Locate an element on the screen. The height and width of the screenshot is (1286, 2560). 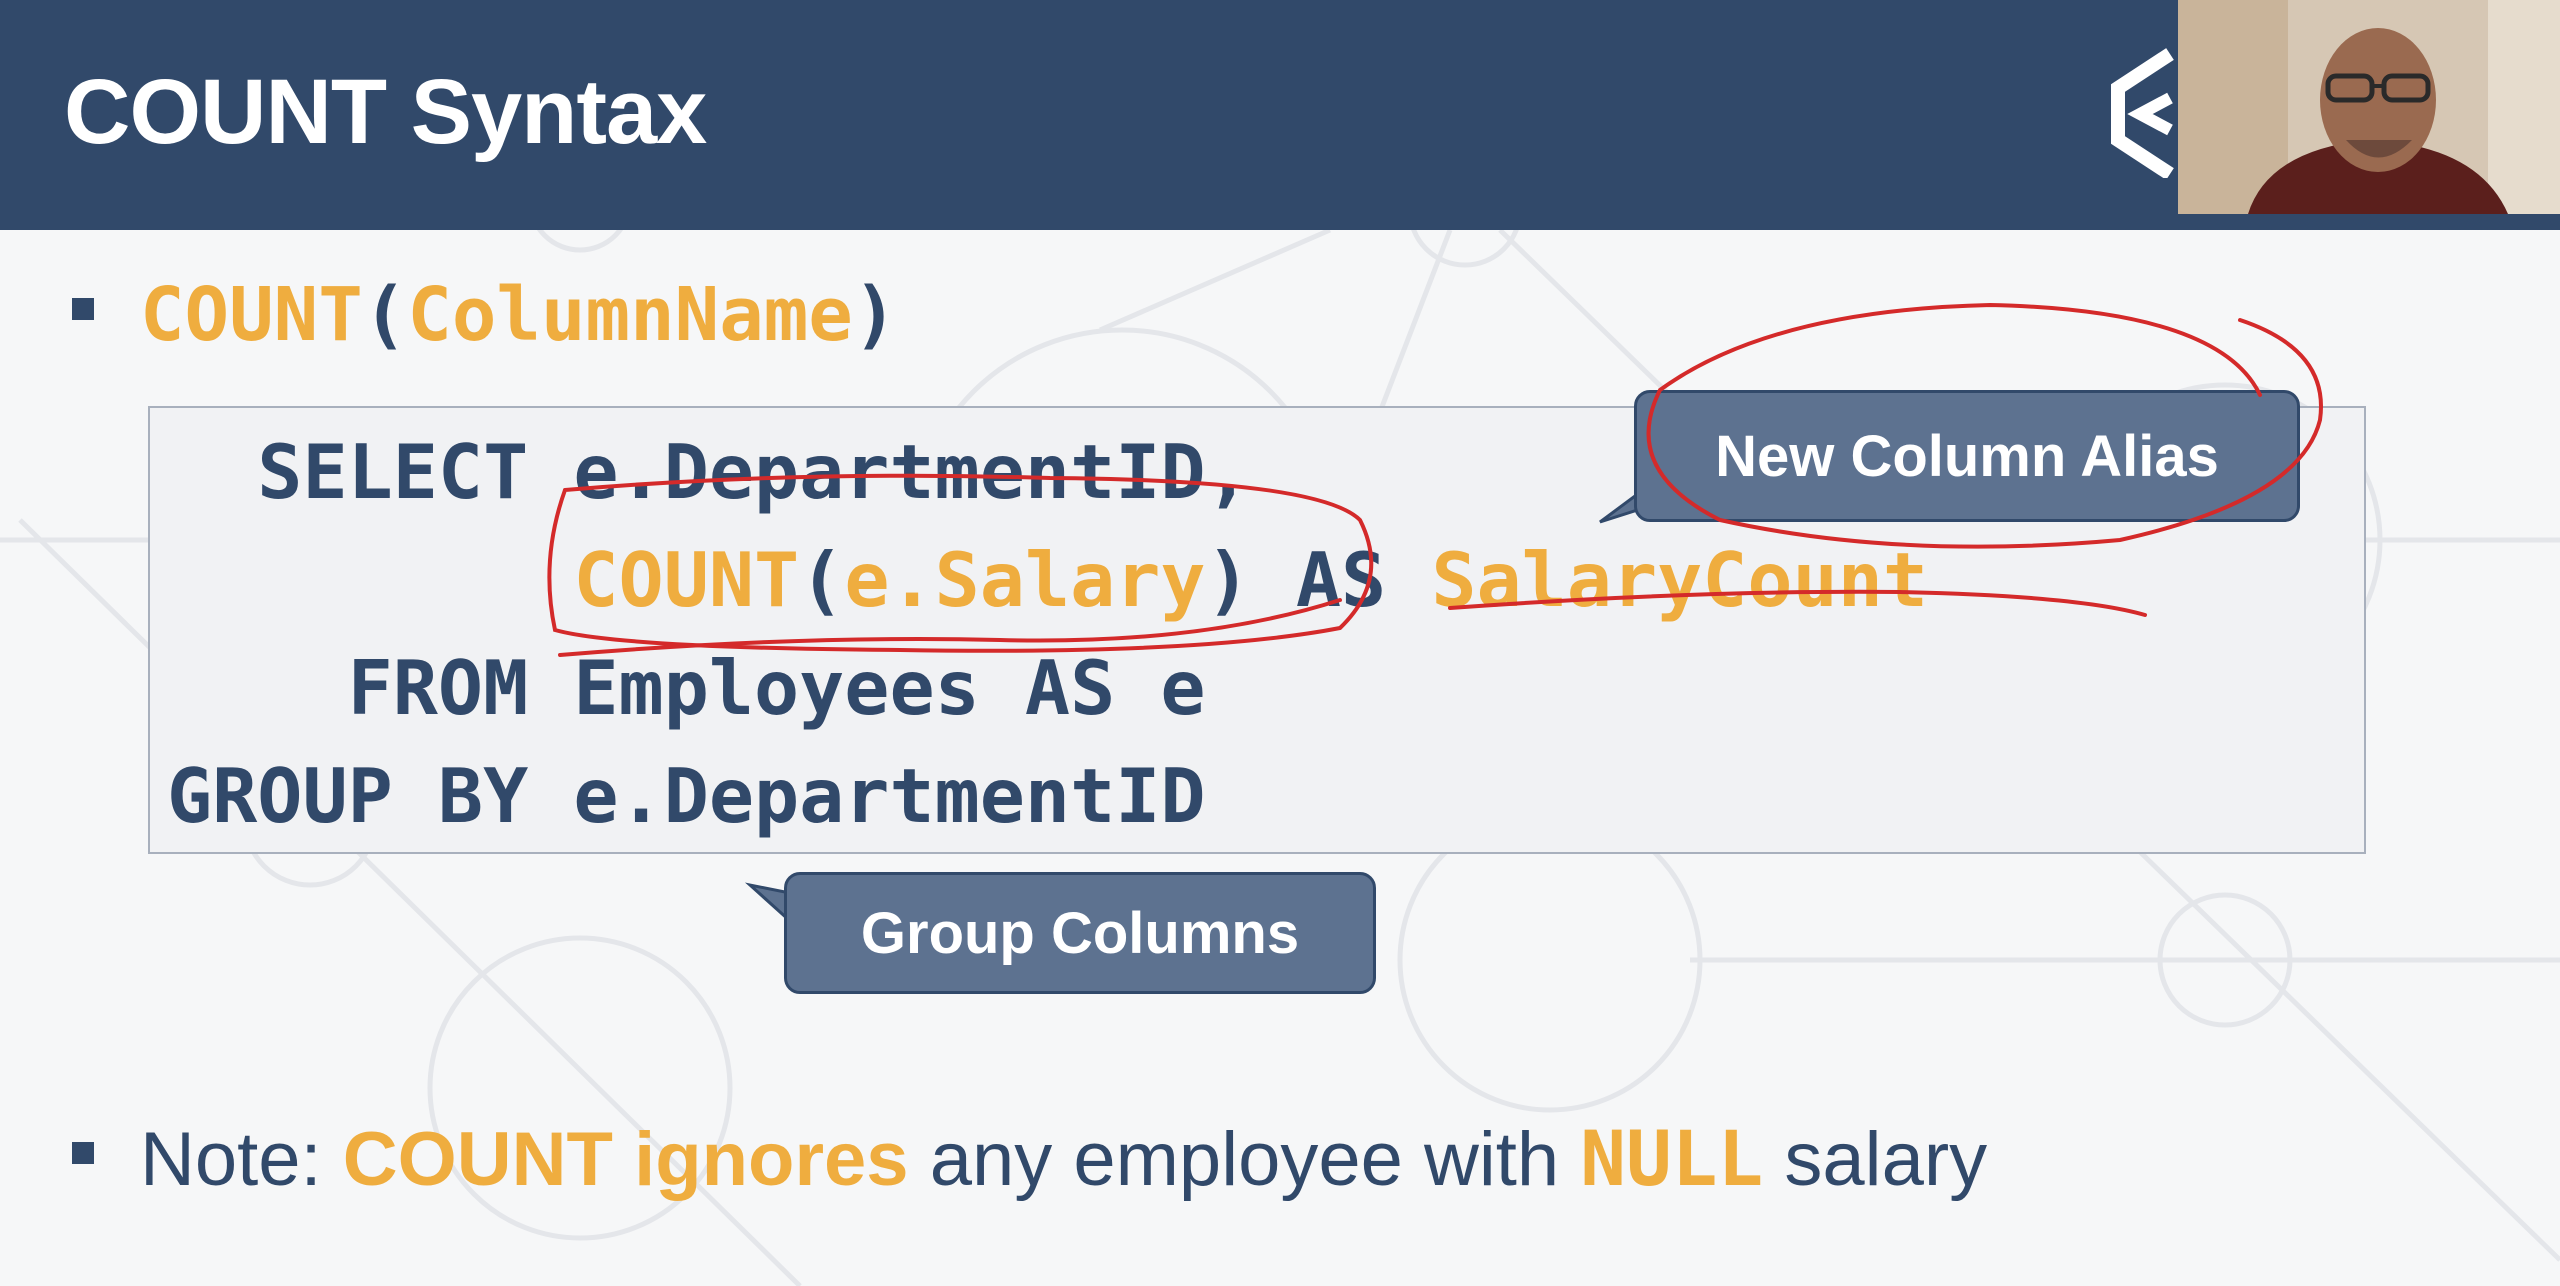
code-alias: SalaryCount is located at coordinates (1680, 580).